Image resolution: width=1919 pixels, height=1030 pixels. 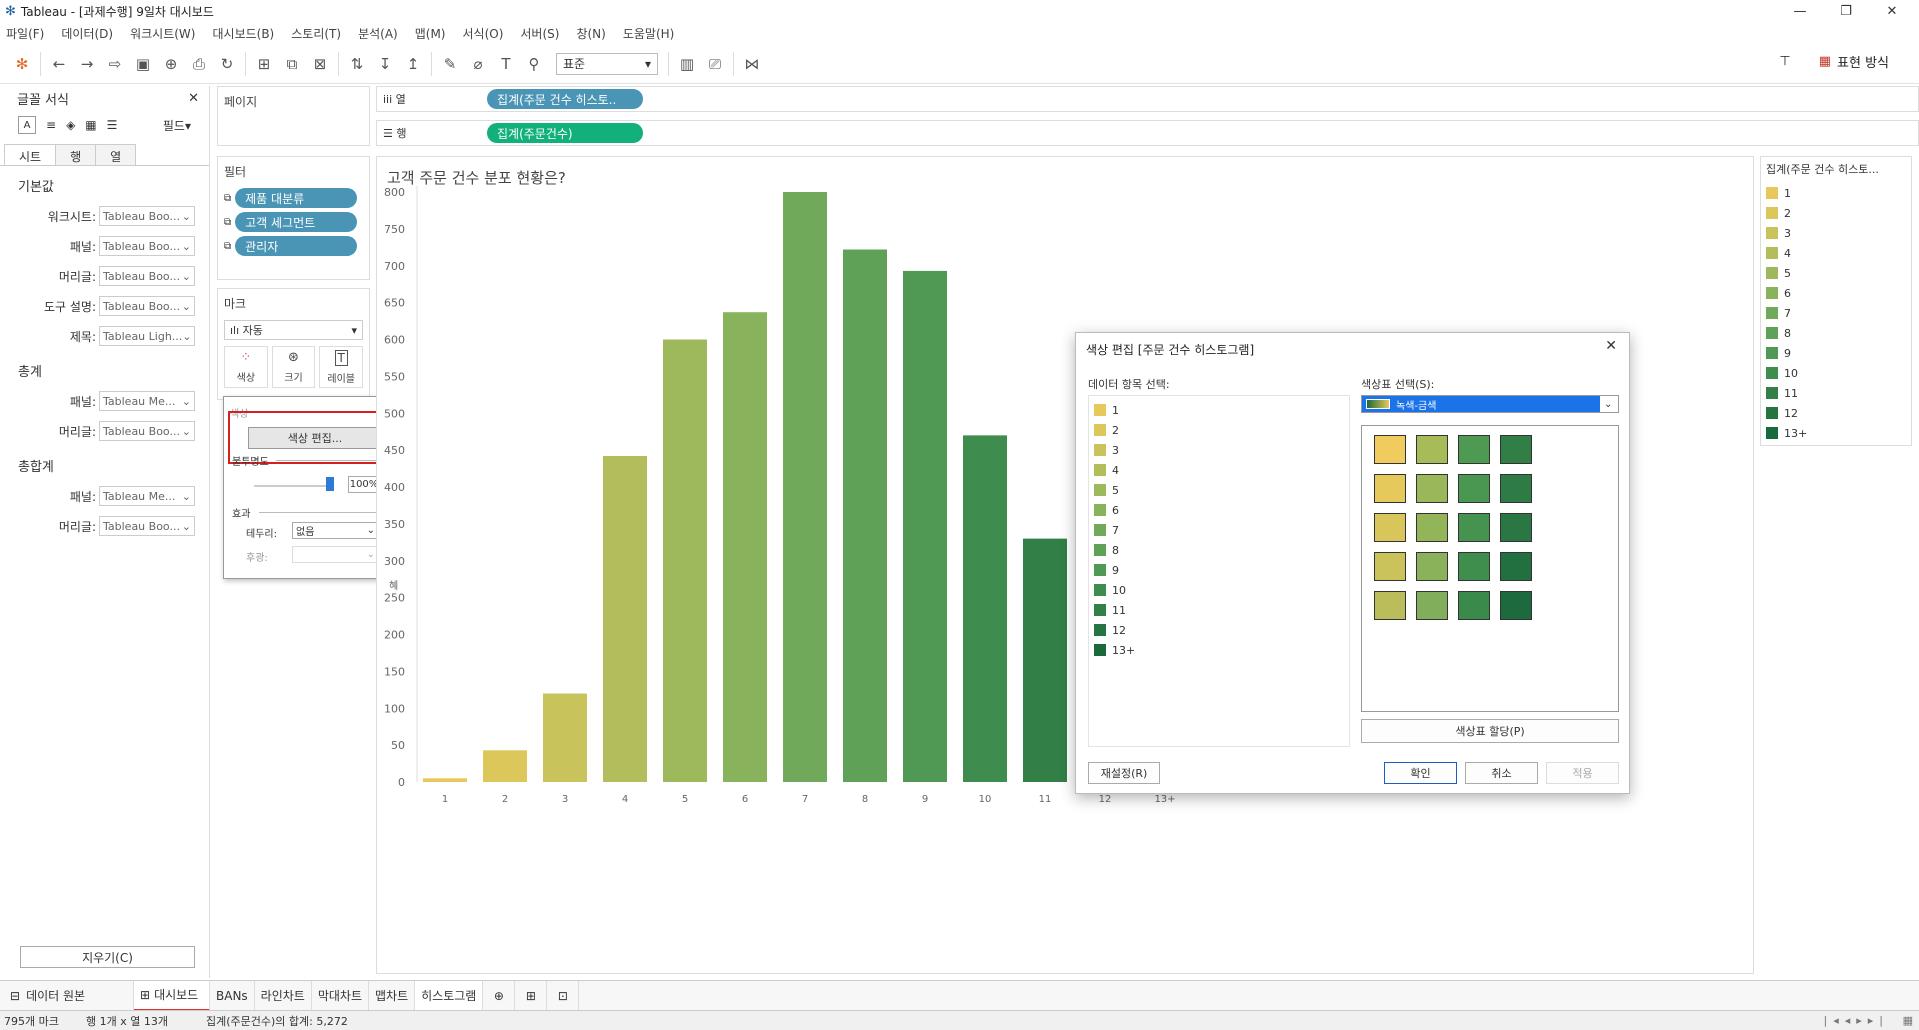 What do you see at coordinates (147, 496) in the screenshot?
I see `grand-pane-dropdown: Tableau Me... ⌄` at bounding box center [147, 496].